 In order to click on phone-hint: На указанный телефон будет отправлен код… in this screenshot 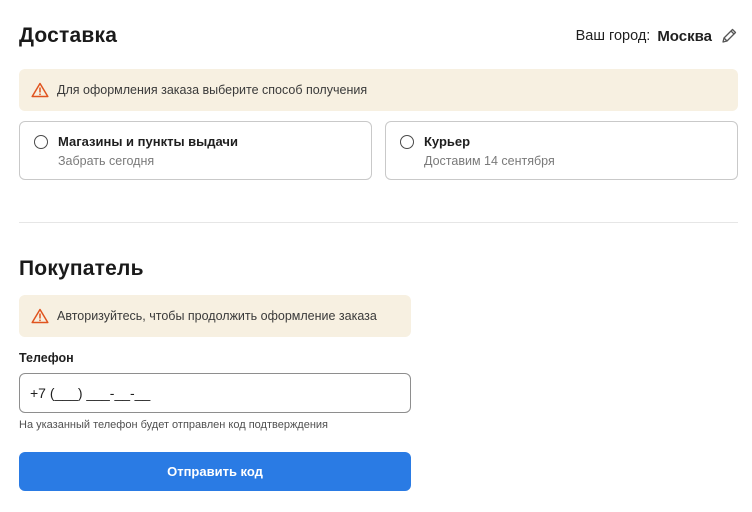, I will do `click(174, 425)`.